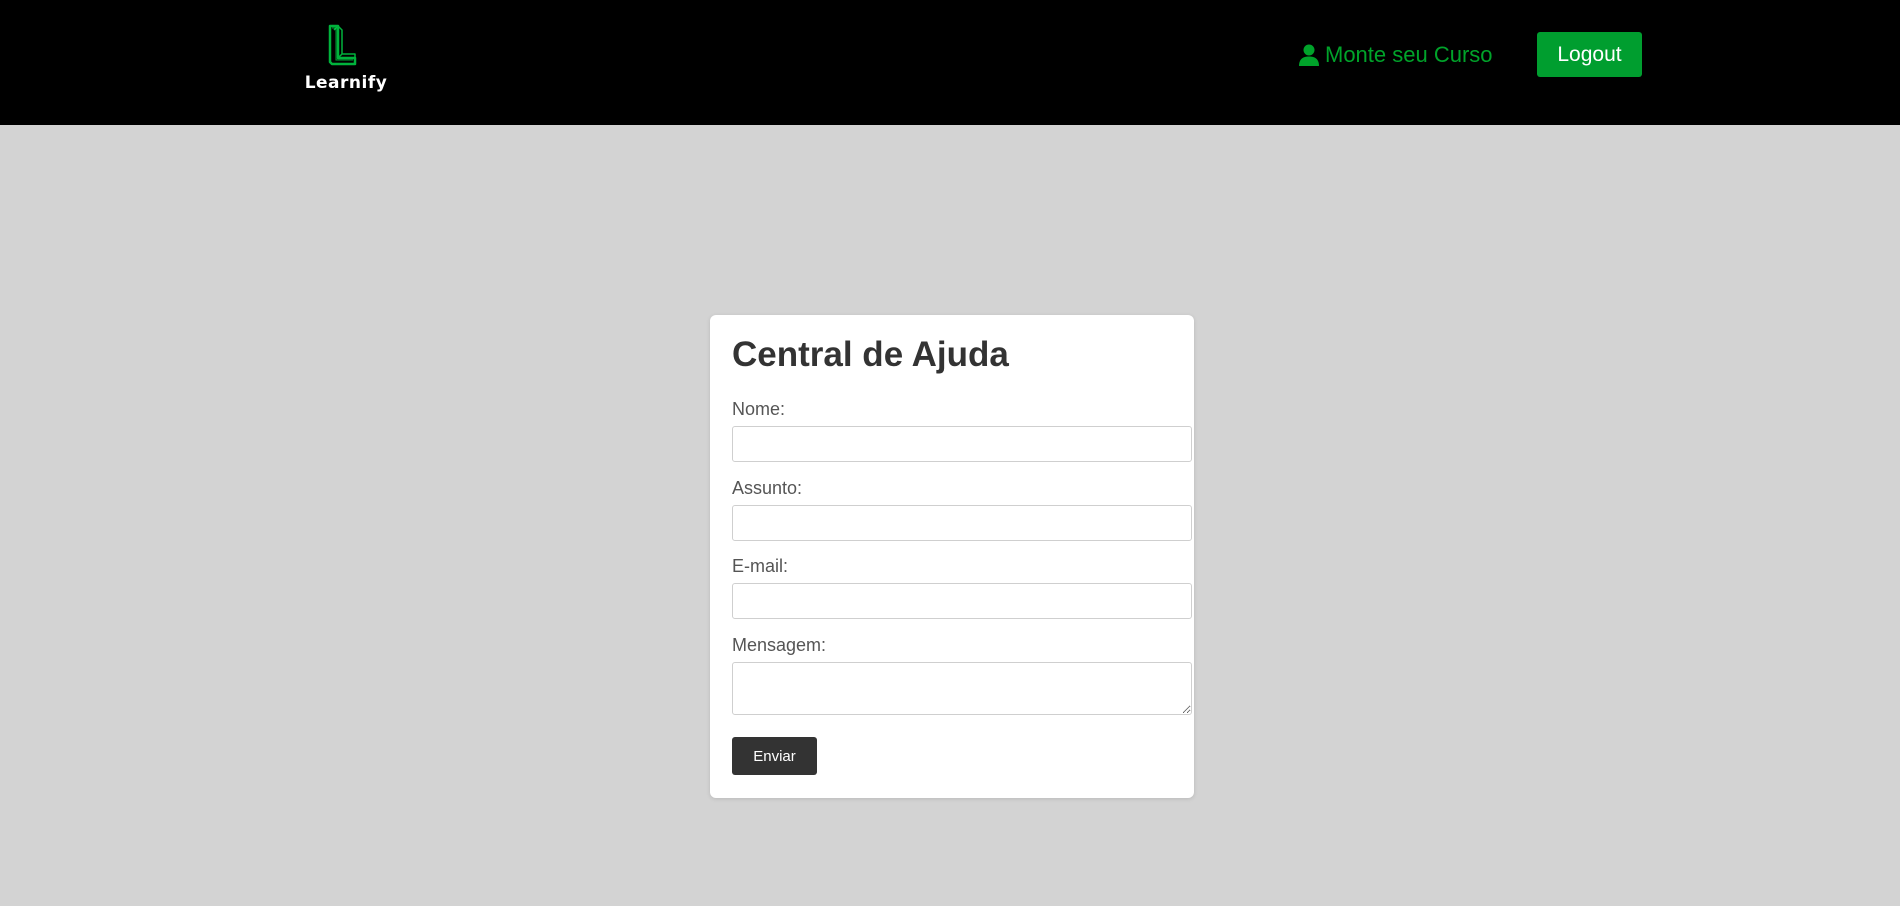  What do you see at coordinates (962, 444) in the screenshot?
I see `name-field` at bounding box center [962, 444].